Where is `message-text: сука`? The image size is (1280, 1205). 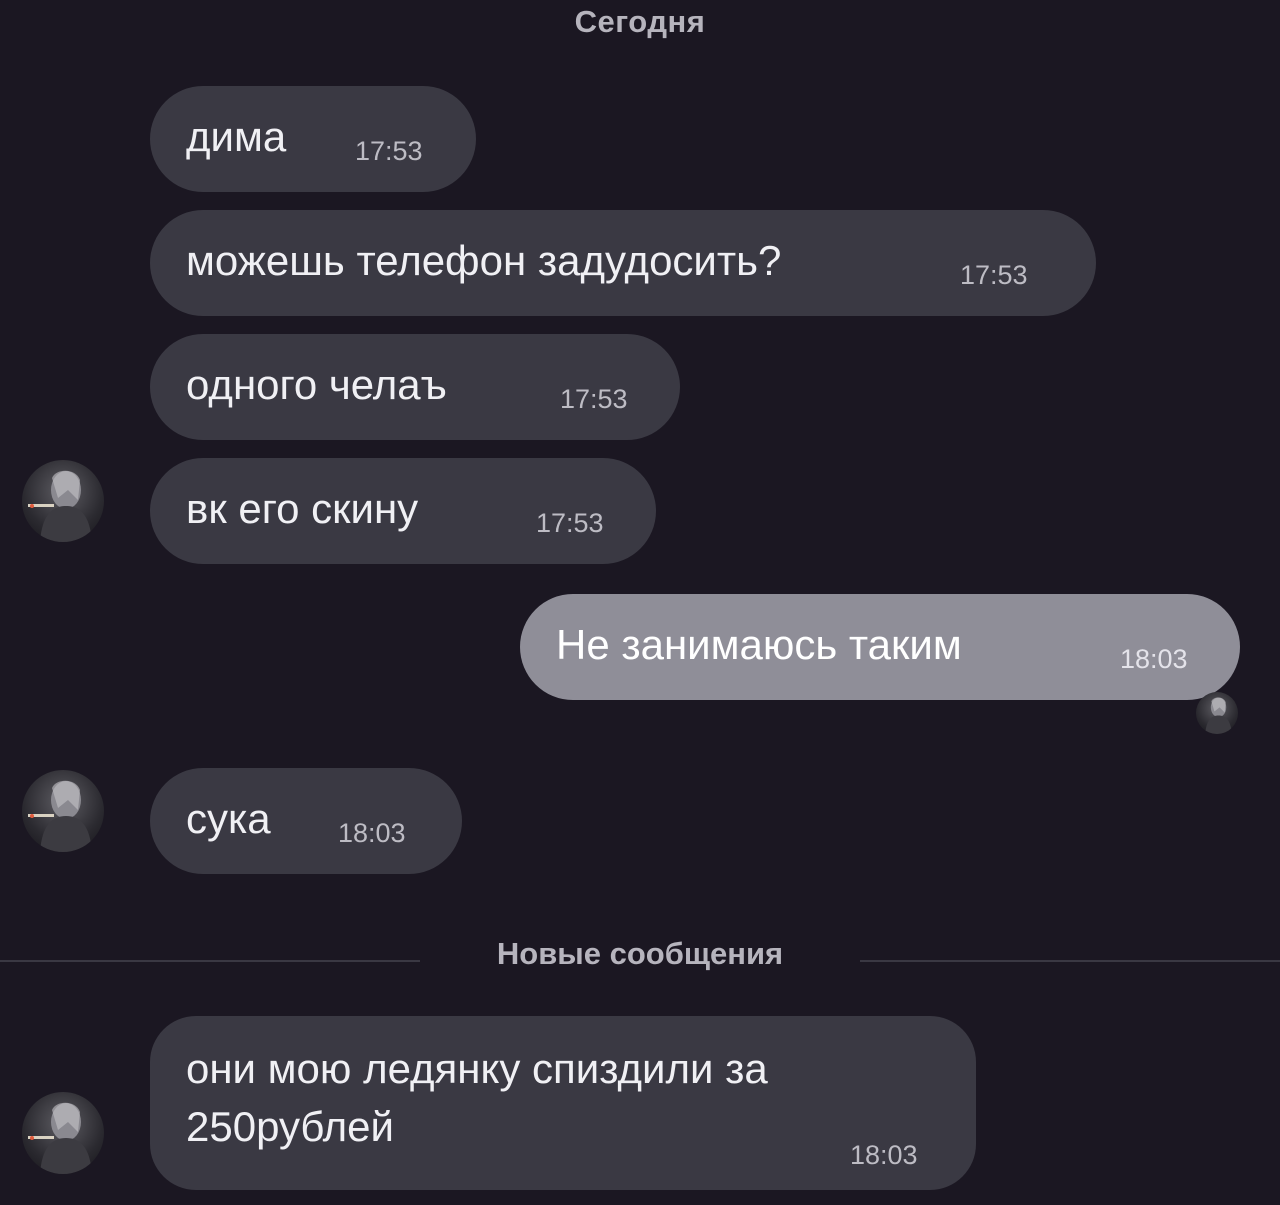
message-text: сука is located at coordinates (228, 818).